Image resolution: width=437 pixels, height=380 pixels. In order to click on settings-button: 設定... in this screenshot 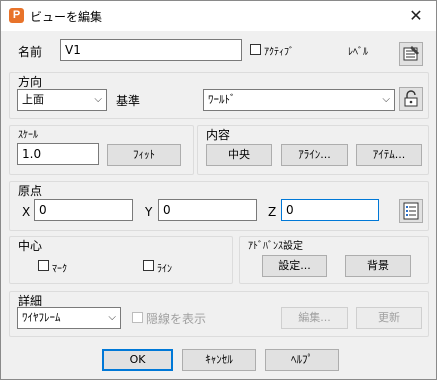, I will do `click(294, 266)`.